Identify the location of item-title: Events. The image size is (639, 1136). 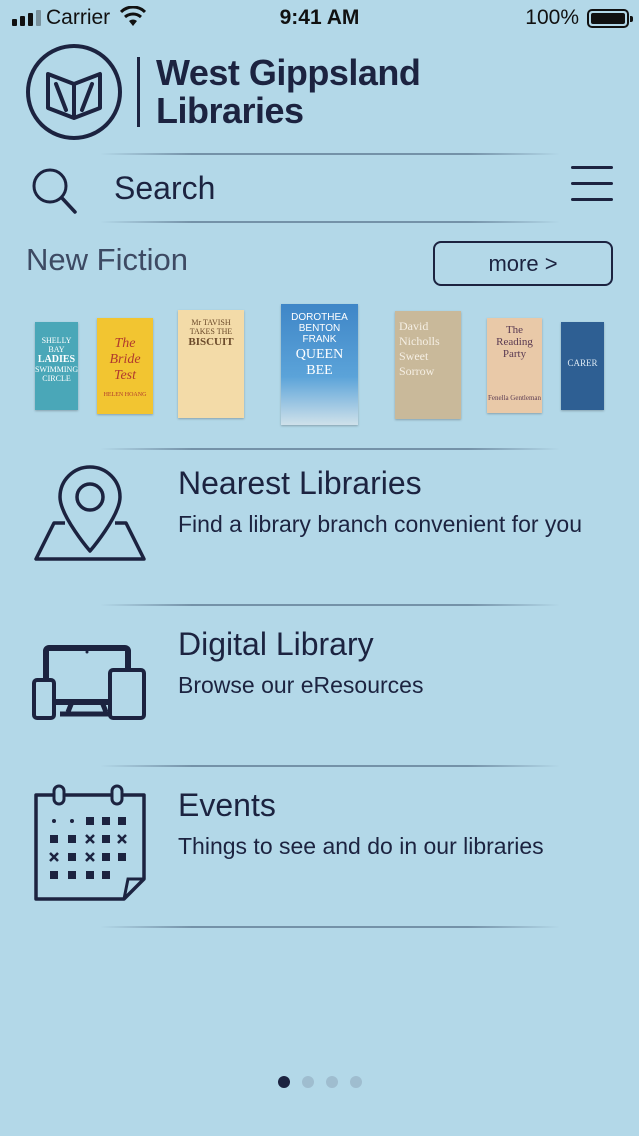
(227, 805).